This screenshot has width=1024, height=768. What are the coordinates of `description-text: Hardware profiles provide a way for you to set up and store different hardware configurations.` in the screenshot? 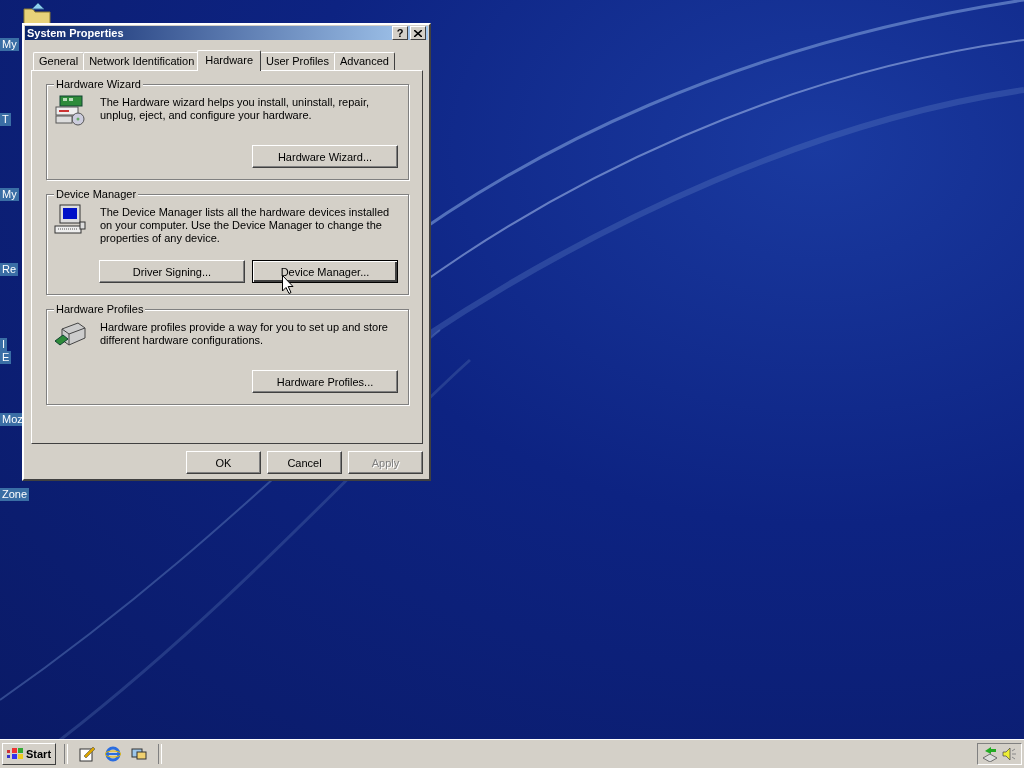 It's located at (244, 334).